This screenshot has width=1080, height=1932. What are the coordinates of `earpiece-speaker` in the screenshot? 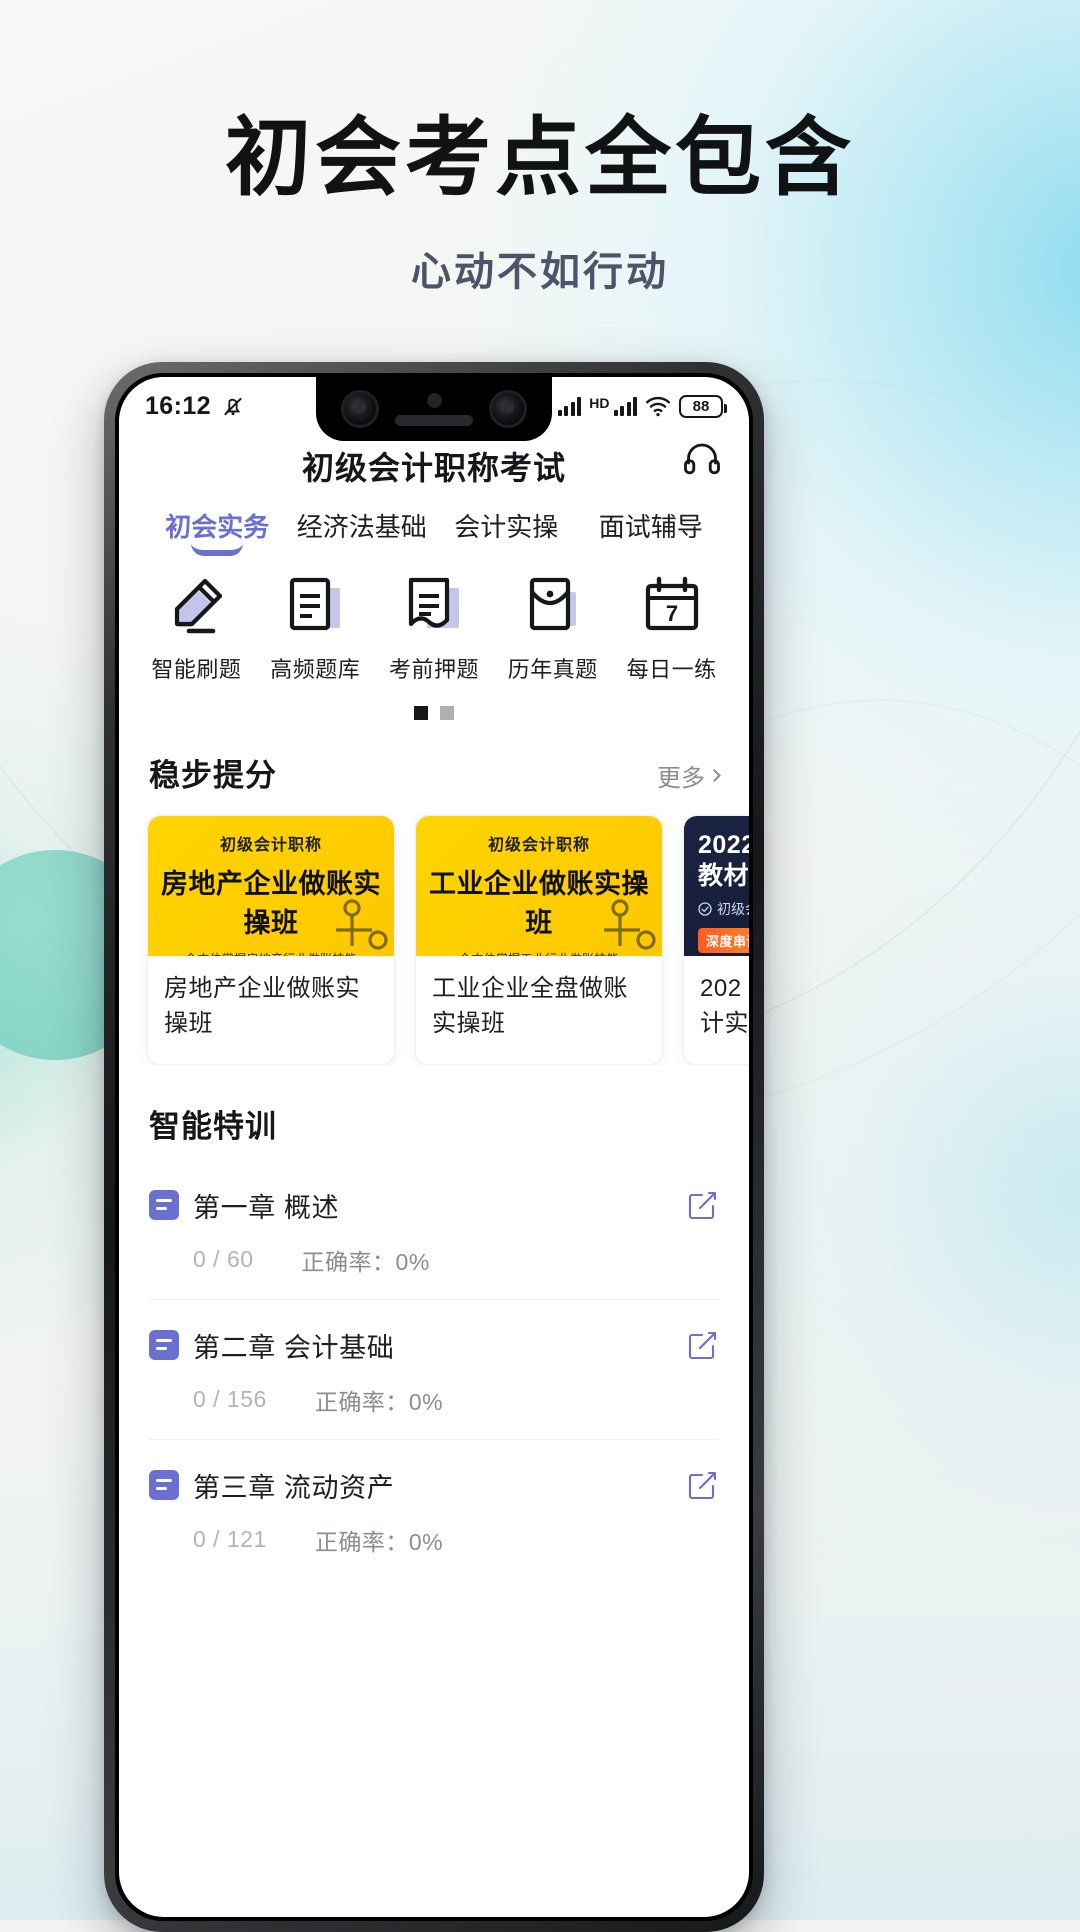 It's located at (434, 420).